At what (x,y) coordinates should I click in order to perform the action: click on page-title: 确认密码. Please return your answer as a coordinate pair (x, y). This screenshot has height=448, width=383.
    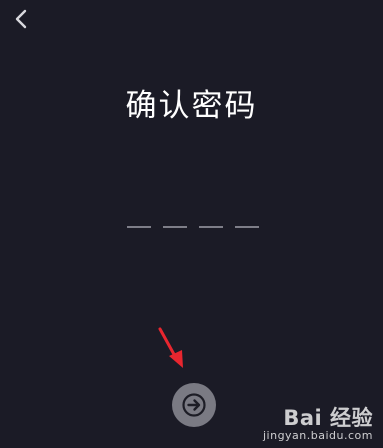
    Looking at the image, I should click on (191, 106).